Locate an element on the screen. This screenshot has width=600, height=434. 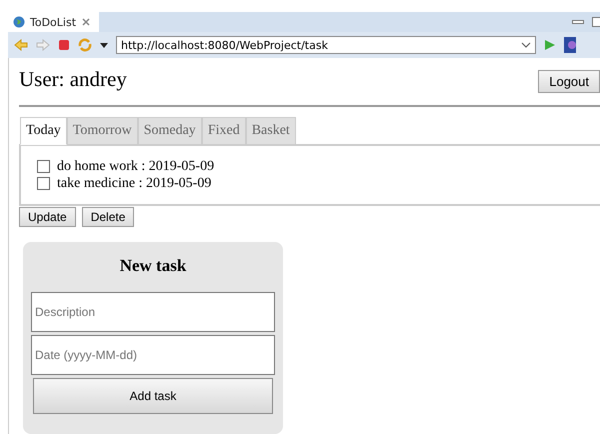
tab: Tomorrow is located at coordinates (102, 131).